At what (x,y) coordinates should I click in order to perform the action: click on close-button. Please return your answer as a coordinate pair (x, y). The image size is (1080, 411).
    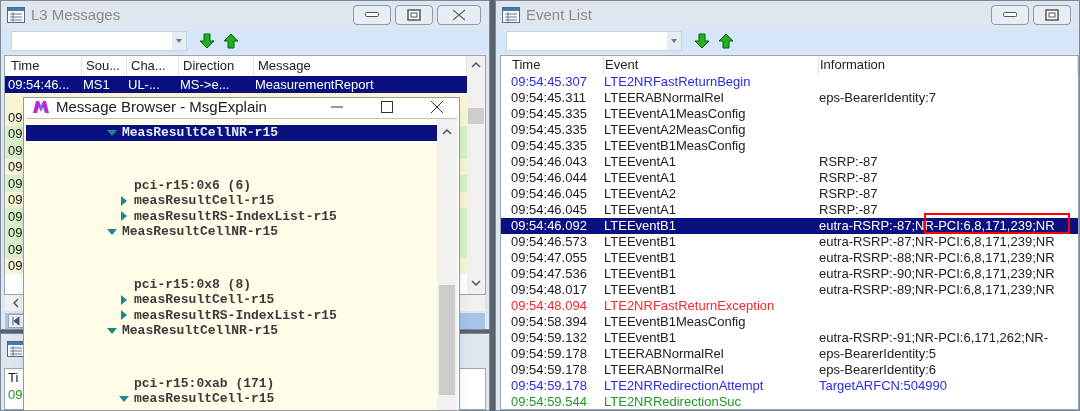
    Looking at the image, I should click on (437, 107).